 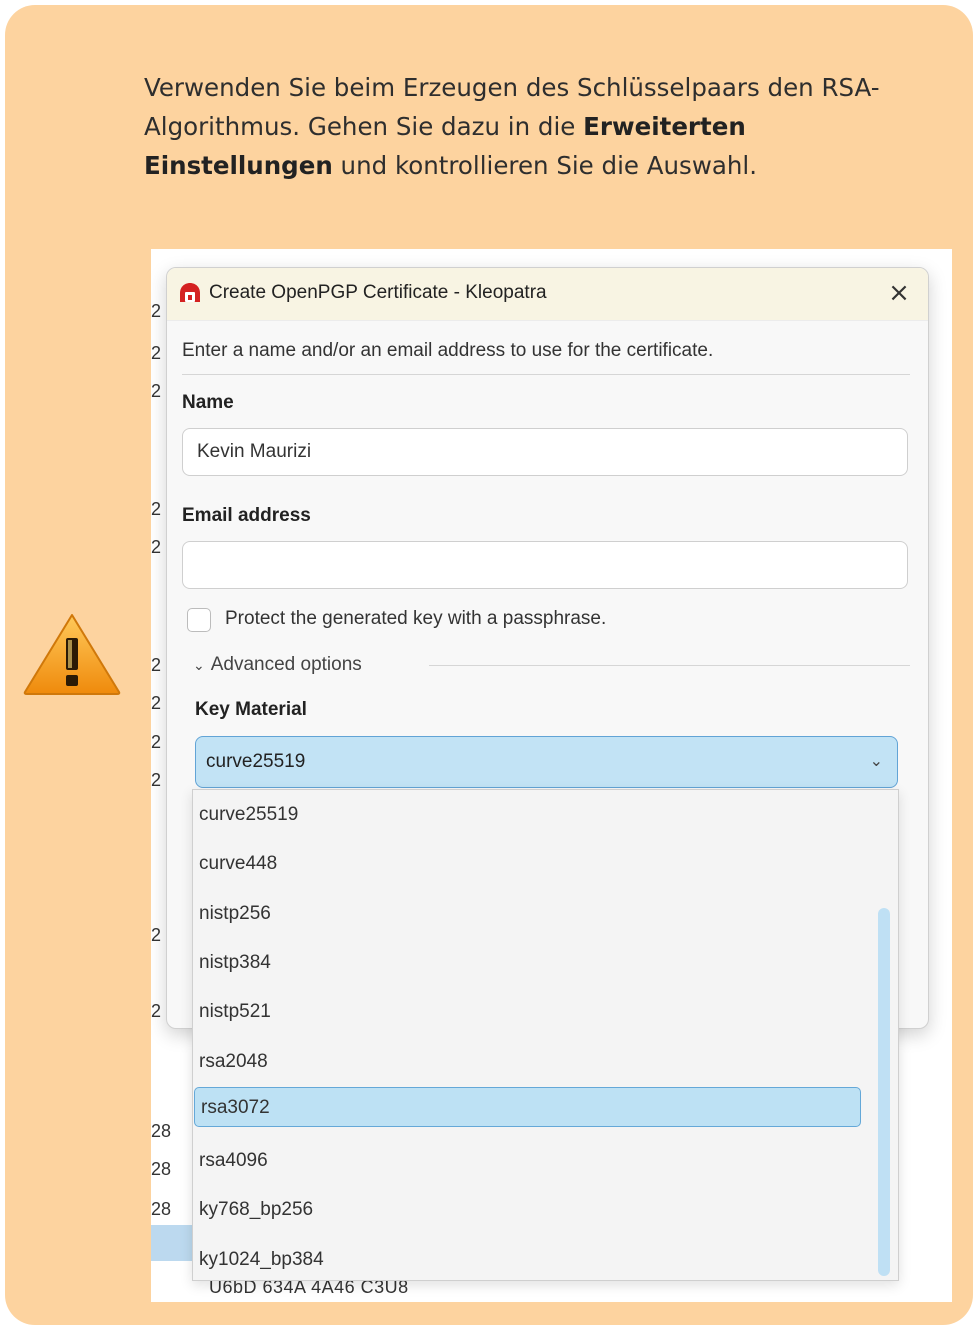 What do you see at coordinates (527, 1210) in the screenshot?
I see `dropdown-option-ky768_bp256: ky768_bp256` at bounding box center [527, 1210].